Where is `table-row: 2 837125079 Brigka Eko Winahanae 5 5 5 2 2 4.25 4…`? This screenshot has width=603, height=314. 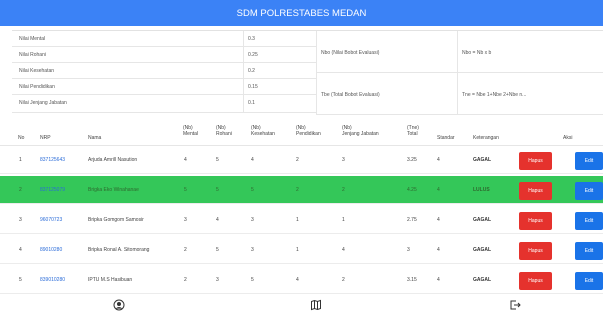
table-row: 2 837125079 Brigka Eko Winahanae 5 5 5 2 2 4.25 4… is located at coordinates (301, 190).